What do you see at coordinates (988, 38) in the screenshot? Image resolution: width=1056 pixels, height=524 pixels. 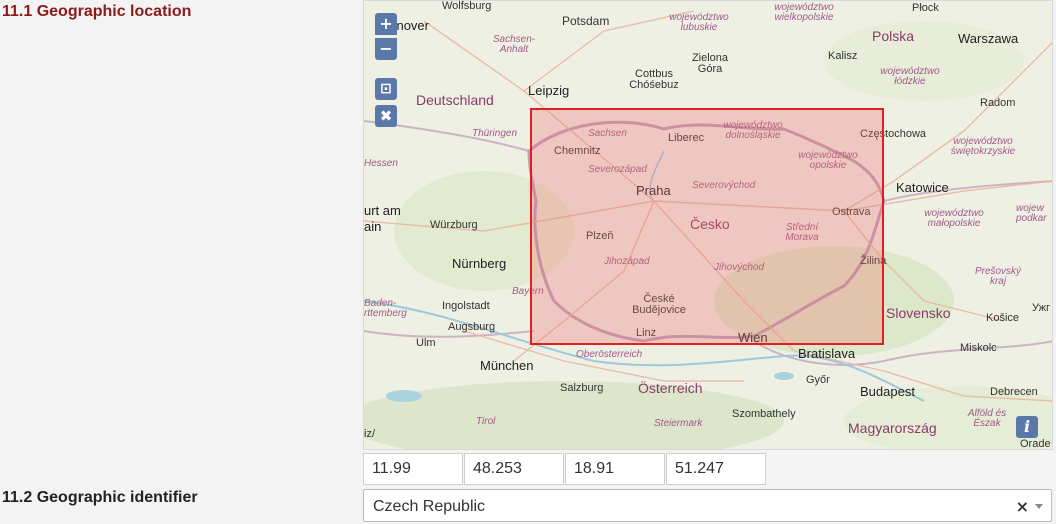 I see `map-label-warszawa: Warszawa` at bounding box center [988, 38].